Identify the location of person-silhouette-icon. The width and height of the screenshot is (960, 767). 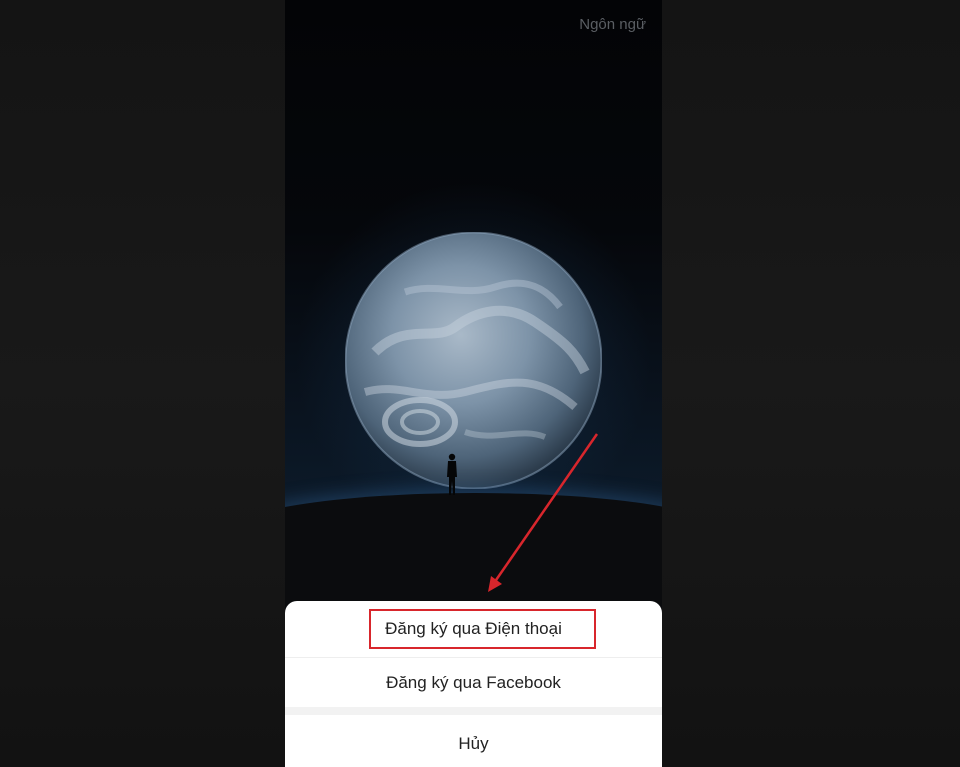
(452, 474).